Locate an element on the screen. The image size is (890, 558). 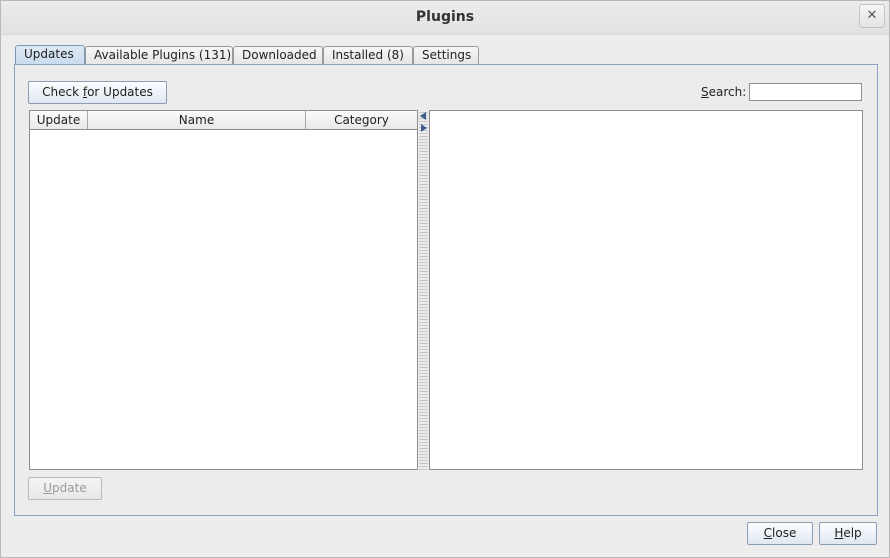
column-header-update: Update is located at coordinates (59, 120).